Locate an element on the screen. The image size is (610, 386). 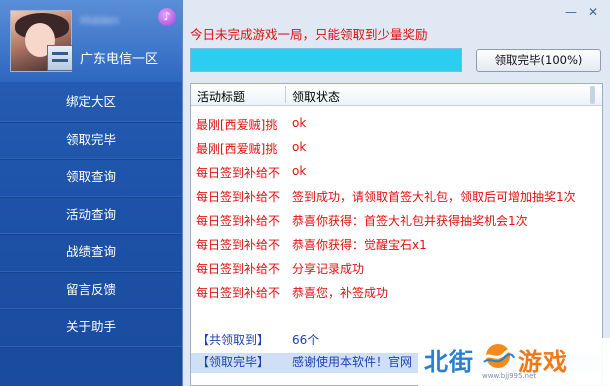
summary-title: 【领取完毕】 is located at coordinates (233, 362).